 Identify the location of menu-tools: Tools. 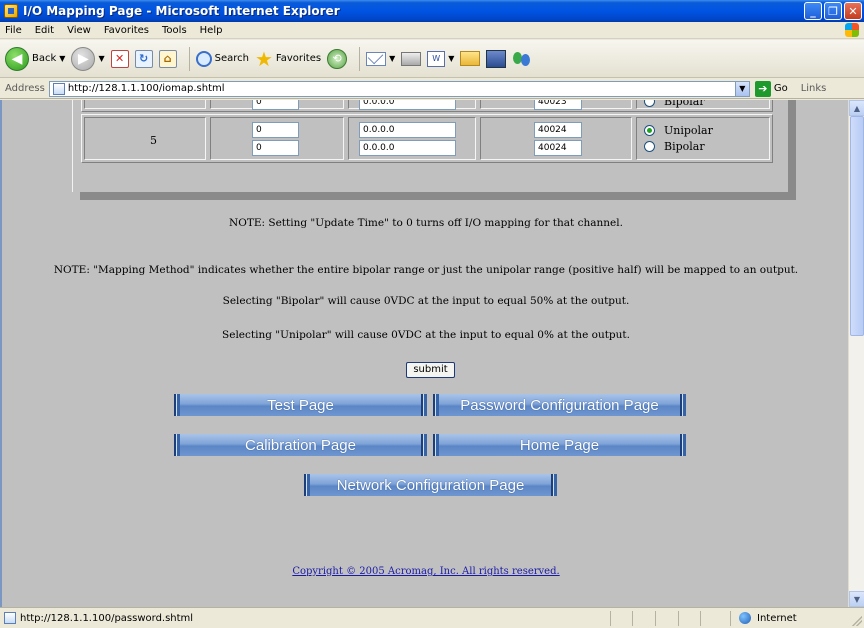
(175, 30).